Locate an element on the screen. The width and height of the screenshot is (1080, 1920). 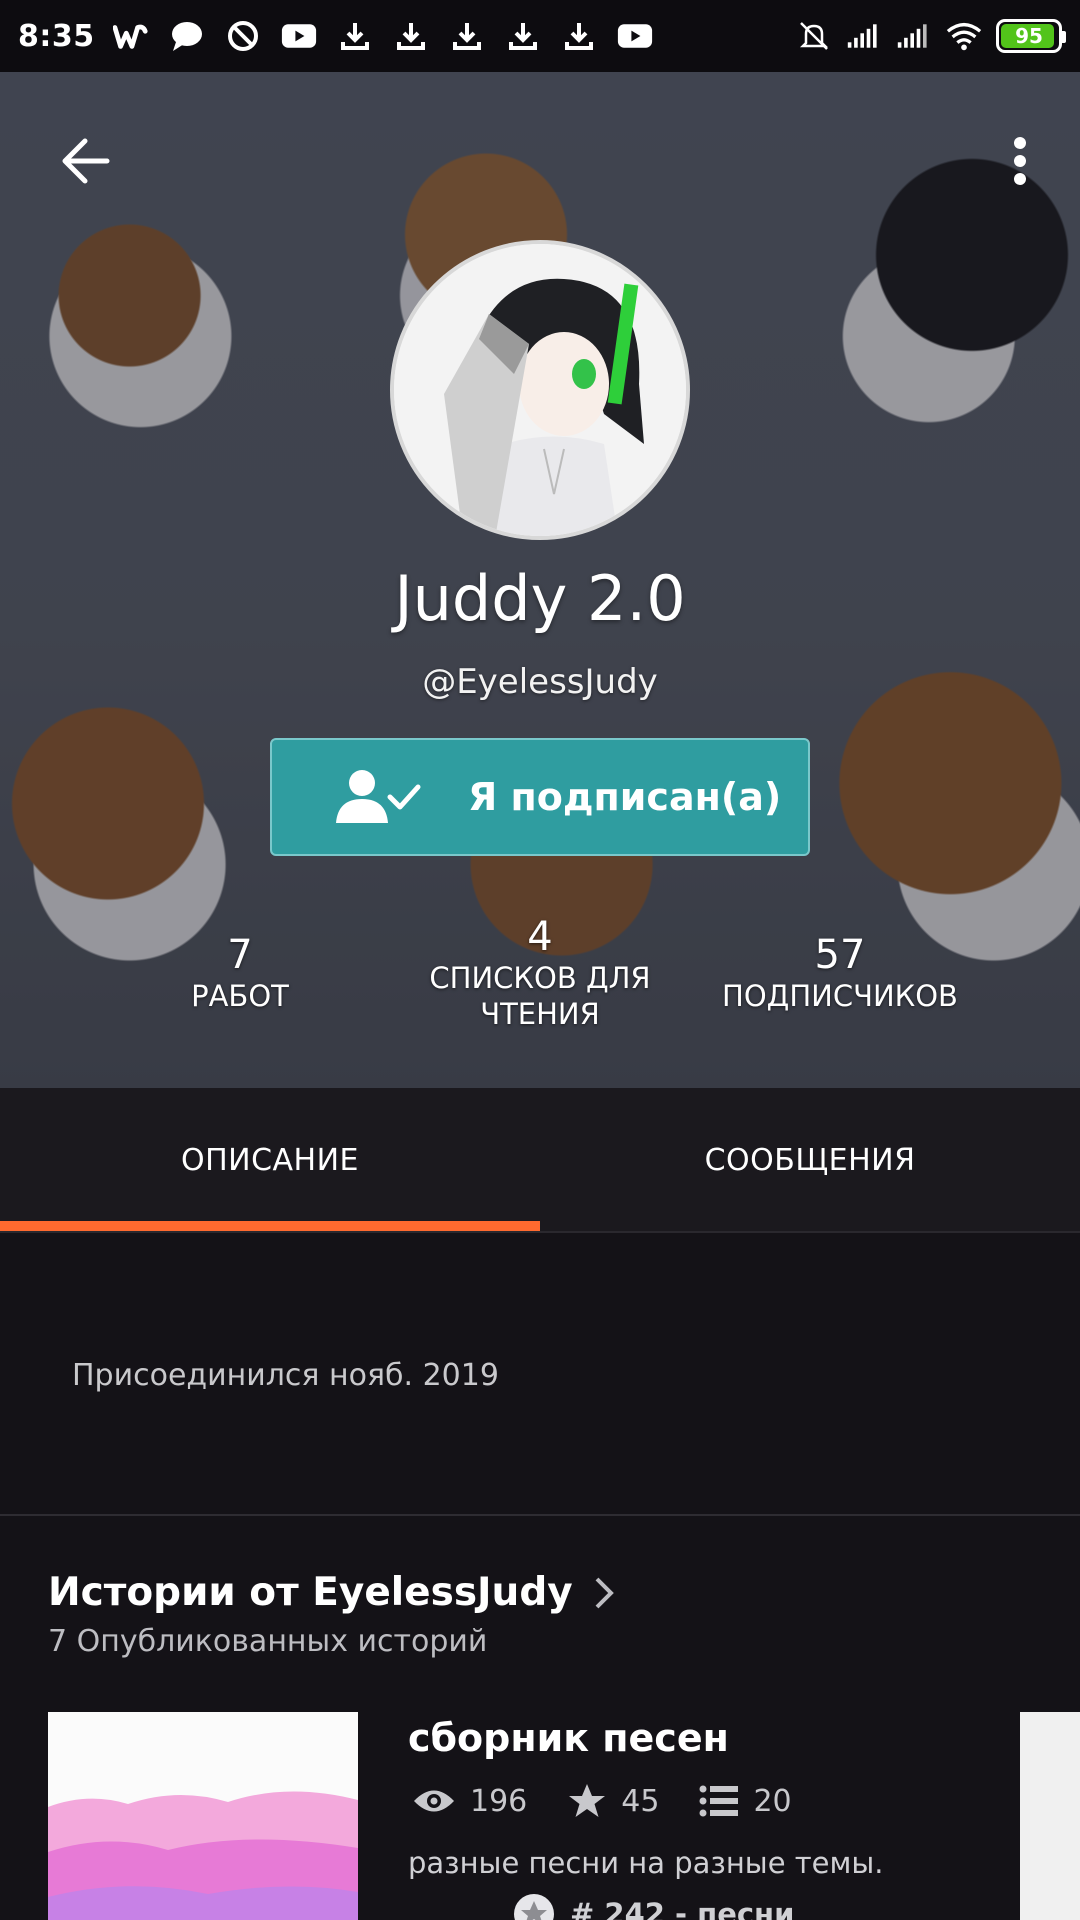
ranking-star-icon is located at coordinates (534, 1907).